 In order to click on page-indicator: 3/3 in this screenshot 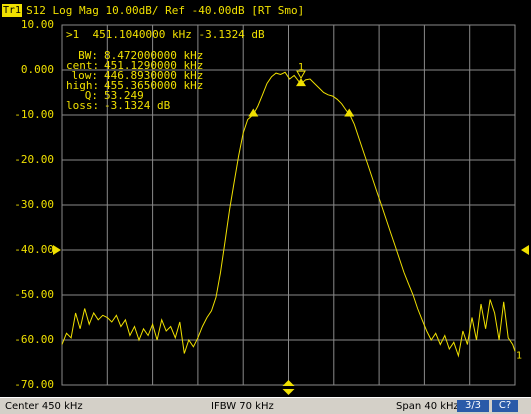, I will do `click(473, 406)`.